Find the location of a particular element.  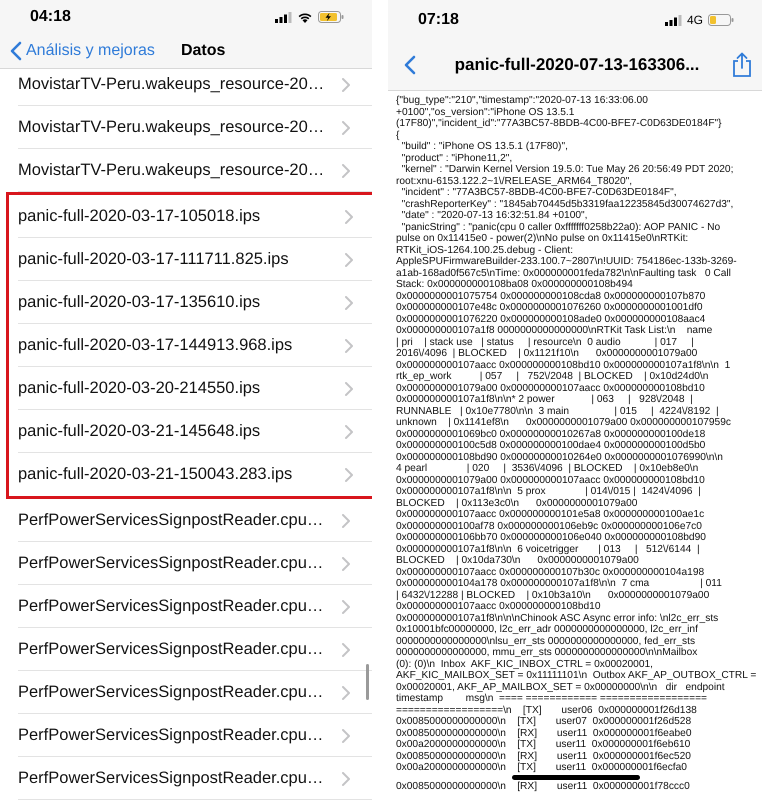

log-line: 0x0085000000000000\n [RX] user11 0x000000001f6ec520 is located at coordinates (543, 756).